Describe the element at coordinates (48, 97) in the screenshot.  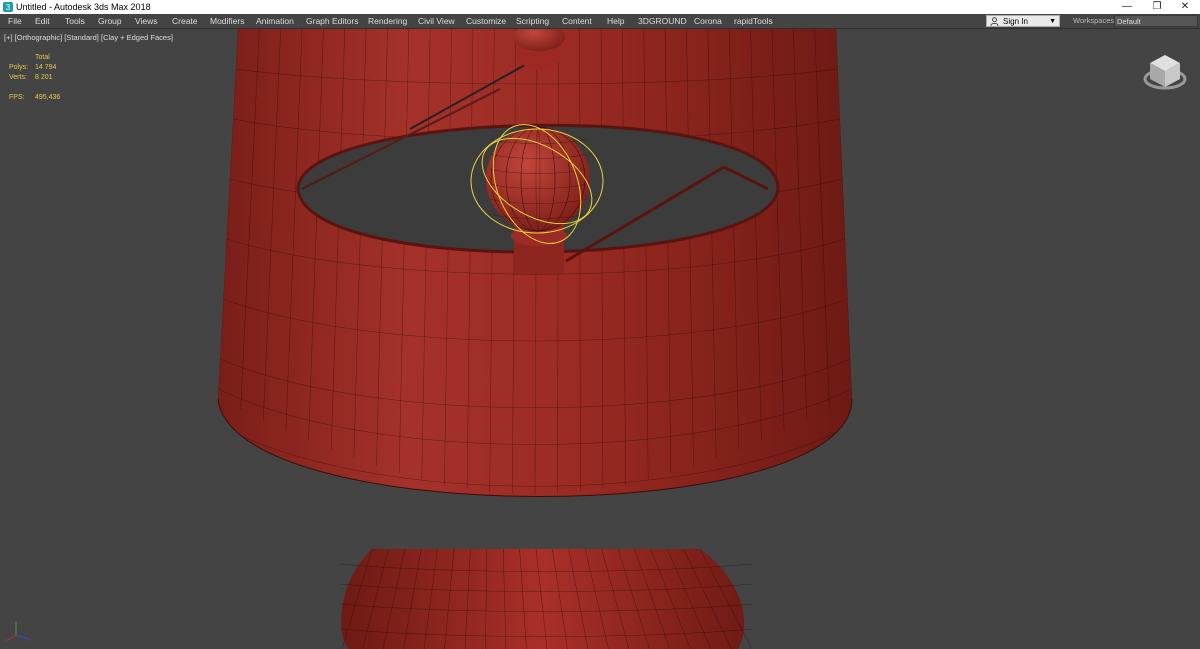
I see `stats-fps-value: 495,436` at that location.